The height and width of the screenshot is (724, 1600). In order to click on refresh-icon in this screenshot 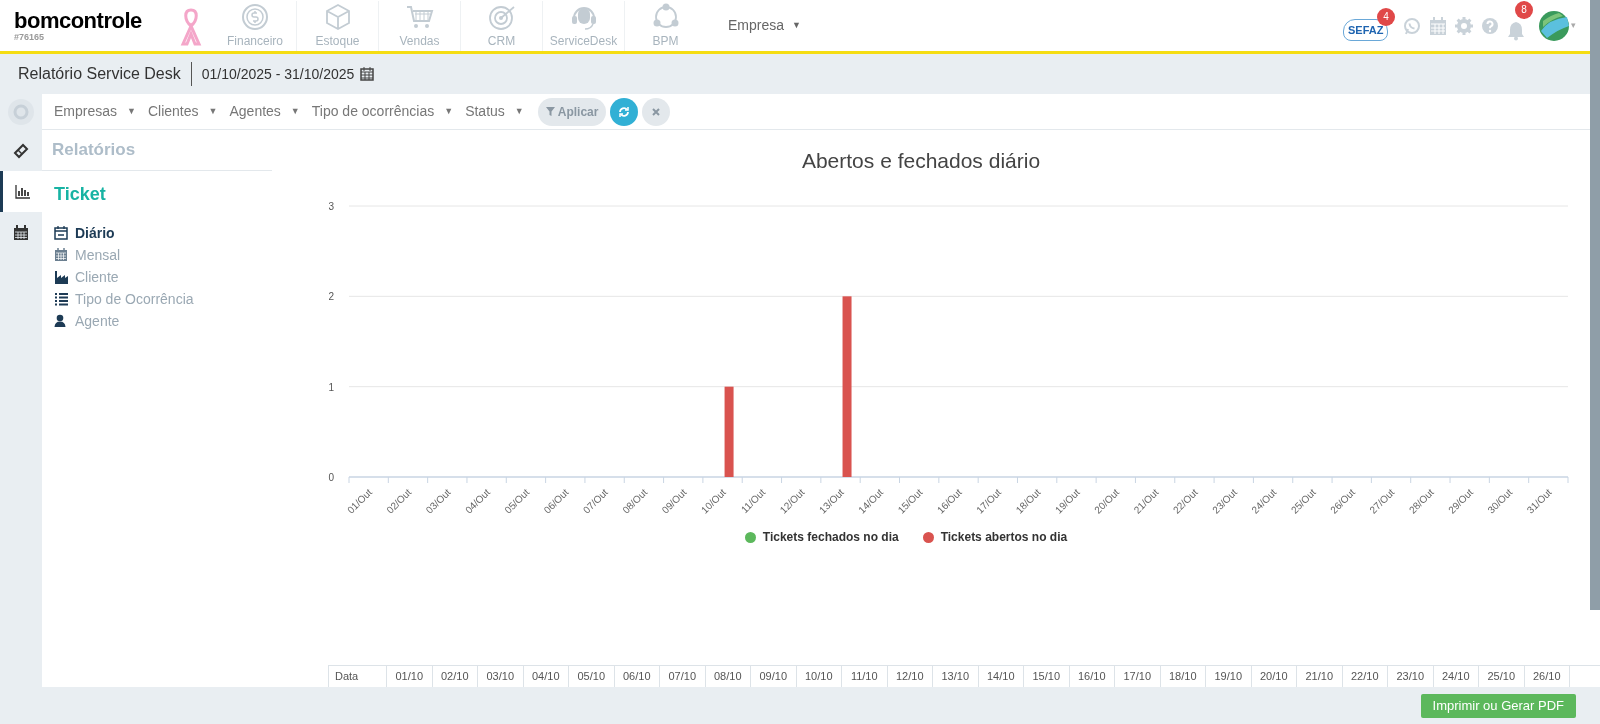, I will do `click(624, 111)`.